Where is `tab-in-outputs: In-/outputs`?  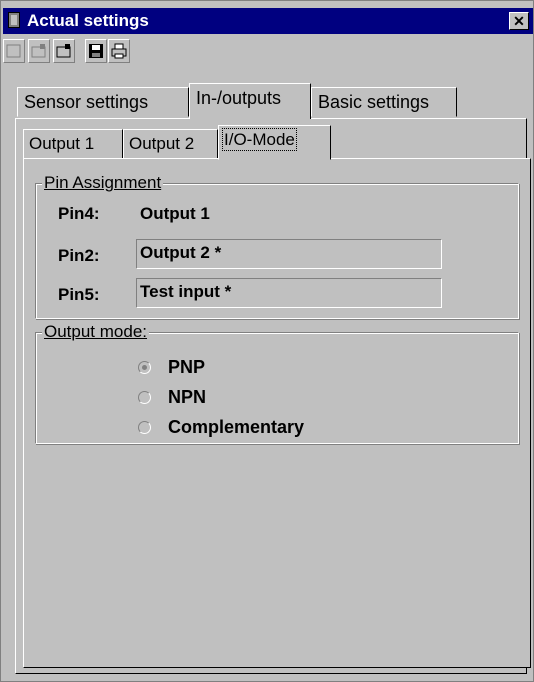 tab-in-outputs: In-/outputs is located at coordinates (250, 101).